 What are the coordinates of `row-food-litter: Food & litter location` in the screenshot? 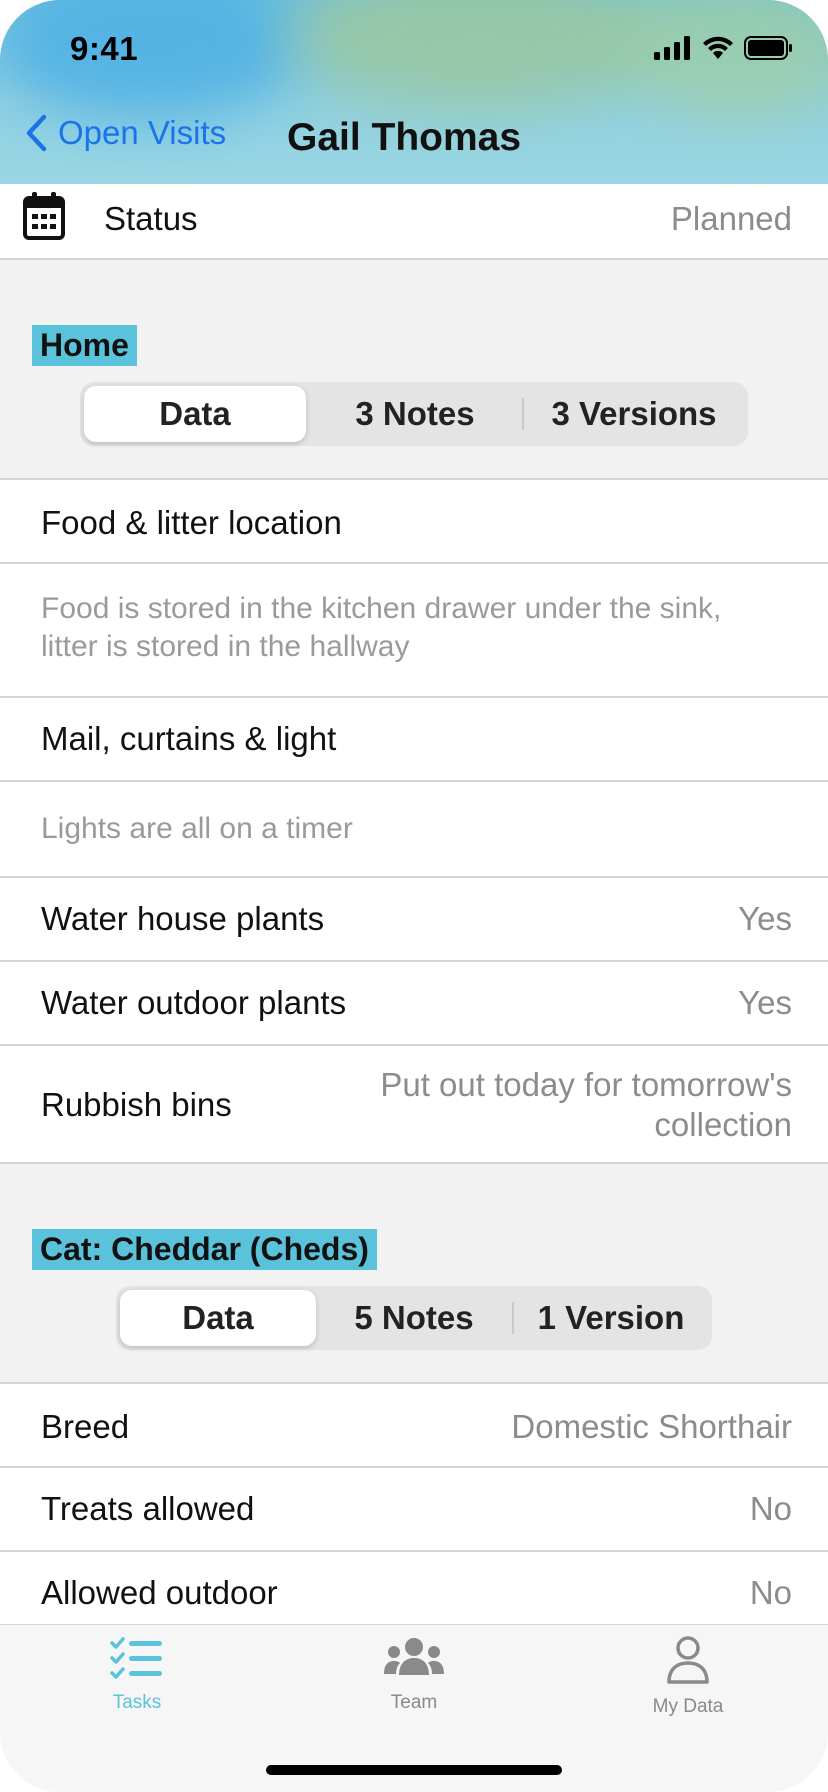 It's located at (414, 521).